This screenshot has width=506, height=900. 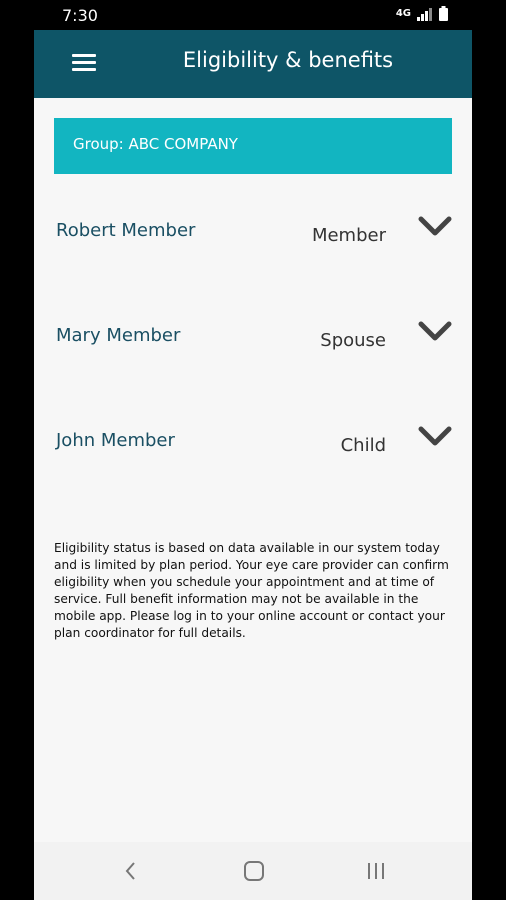 I want to click on member-row-mary: Mary Member Spouse, so click(x=253, y=353).